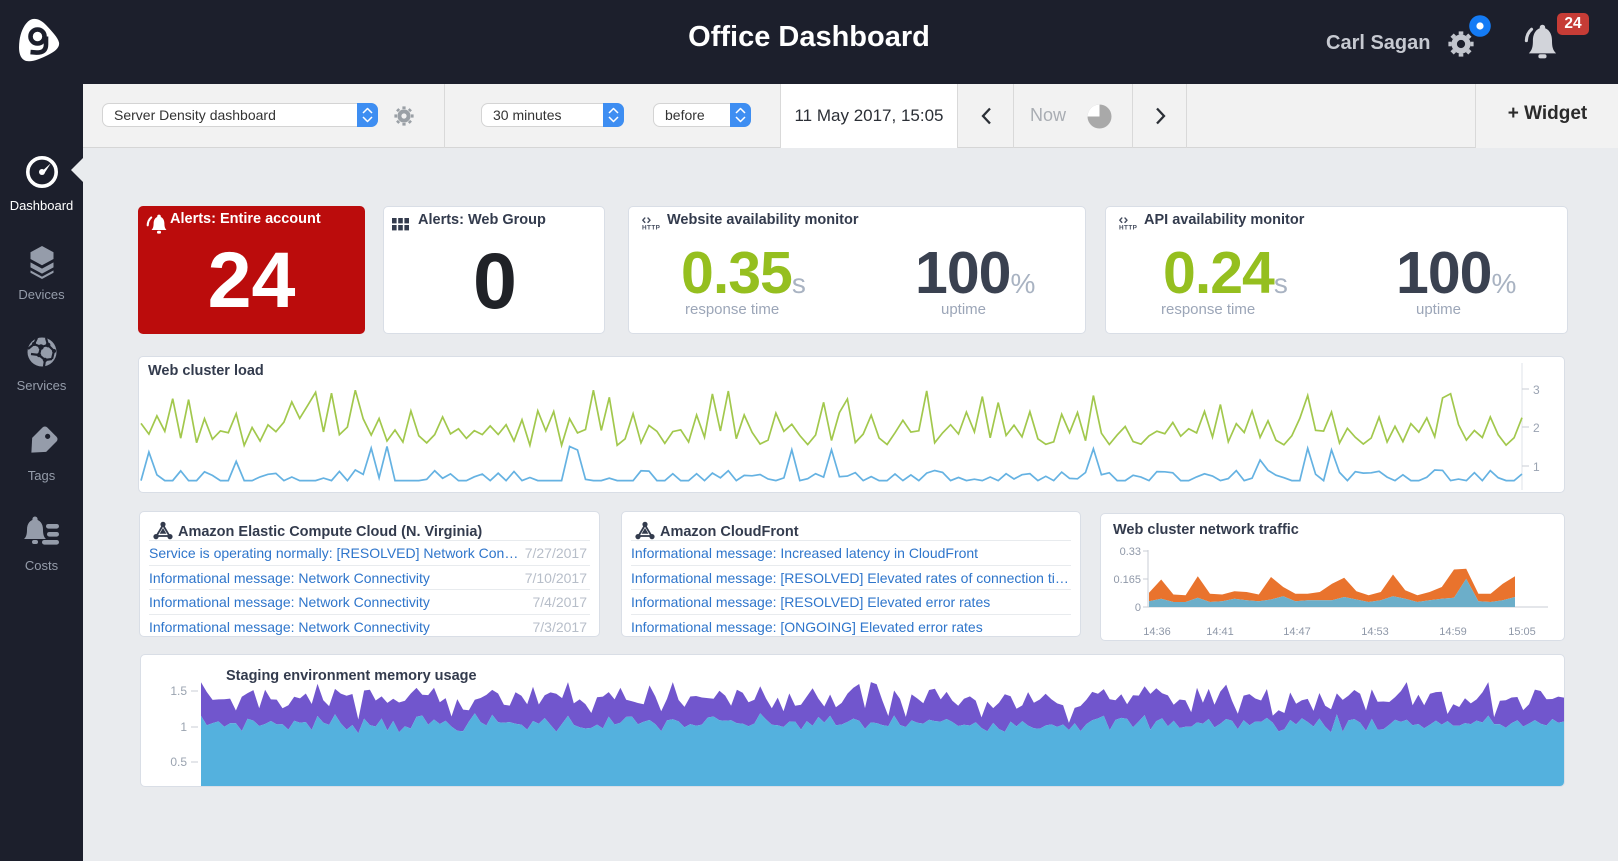 This screenshot has height=861, width=1618. I want to click on svg-text: 1.5, so click(178, 691).